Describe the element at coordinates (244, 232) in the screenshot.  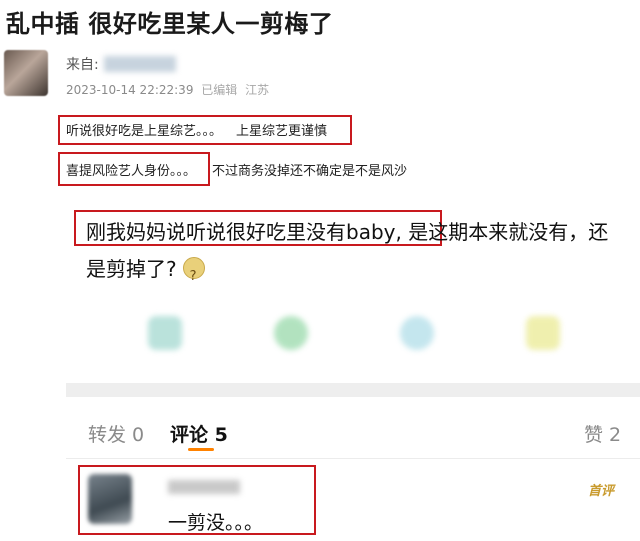
I see `post-main-highlight: 刚我妈妈说听说很好吃里没有baby,` at that location.